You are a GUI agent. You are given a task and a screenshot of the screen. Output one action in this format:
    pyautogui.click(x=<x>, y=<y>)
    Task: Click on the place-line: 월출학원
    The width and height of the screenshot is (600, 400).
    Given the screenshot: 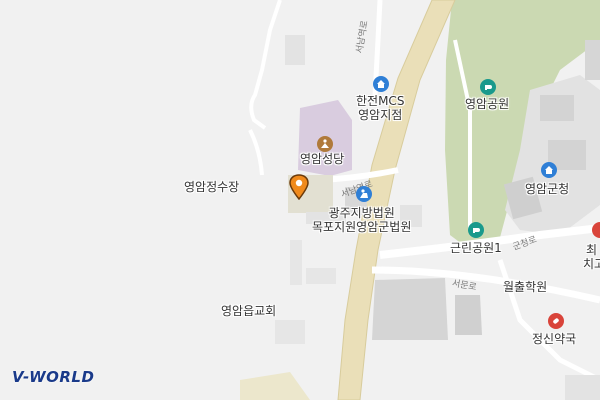 What is the action you would take?
    pyautogui.click(x=525, y=287)
    